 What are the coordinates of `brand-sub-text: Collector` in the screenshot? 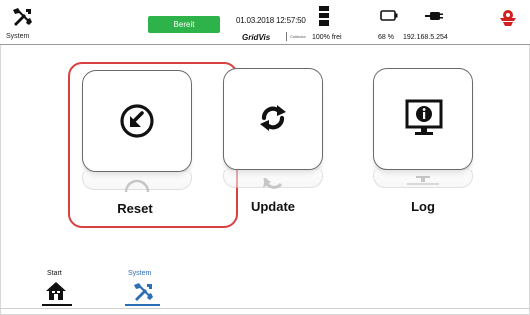 It's located at (298, 36).